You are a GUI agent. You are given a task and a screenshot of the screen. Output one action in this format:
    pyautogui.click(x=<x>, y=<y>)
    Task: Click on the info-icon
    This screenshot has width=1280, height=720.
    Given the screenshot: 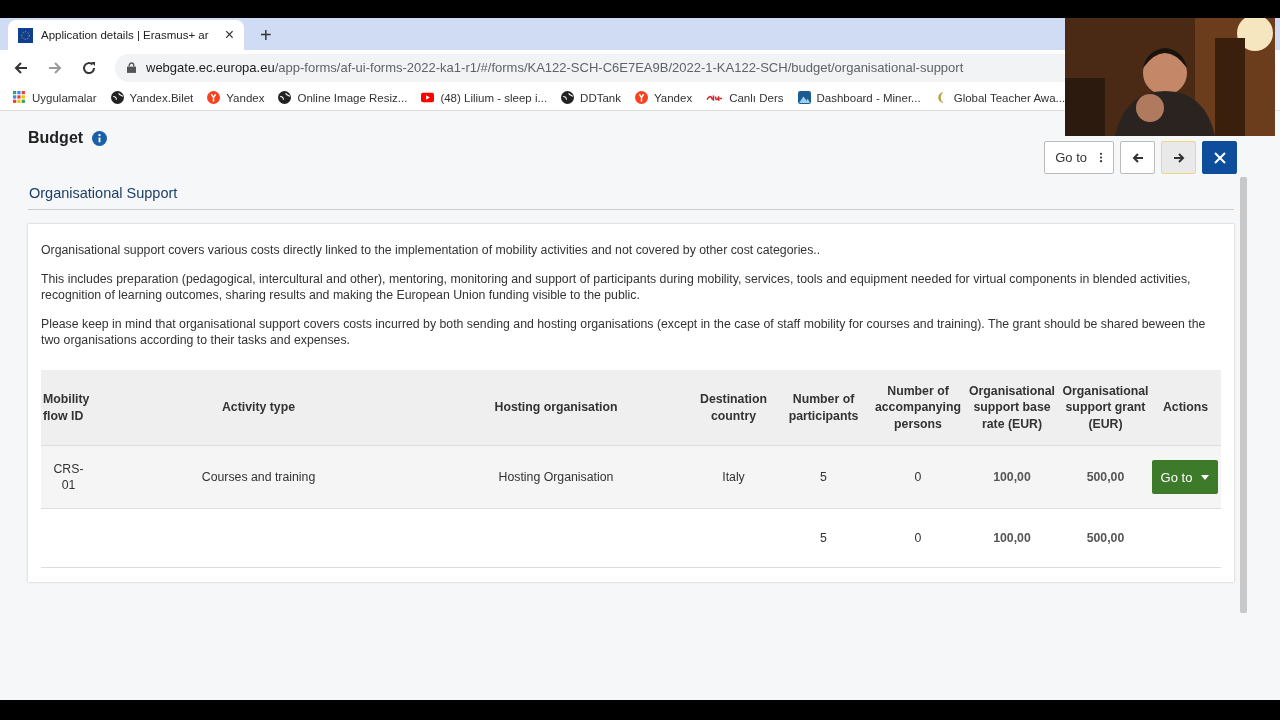 What is the action you would take?
    pyautogui.click(x=100, y=138)
    